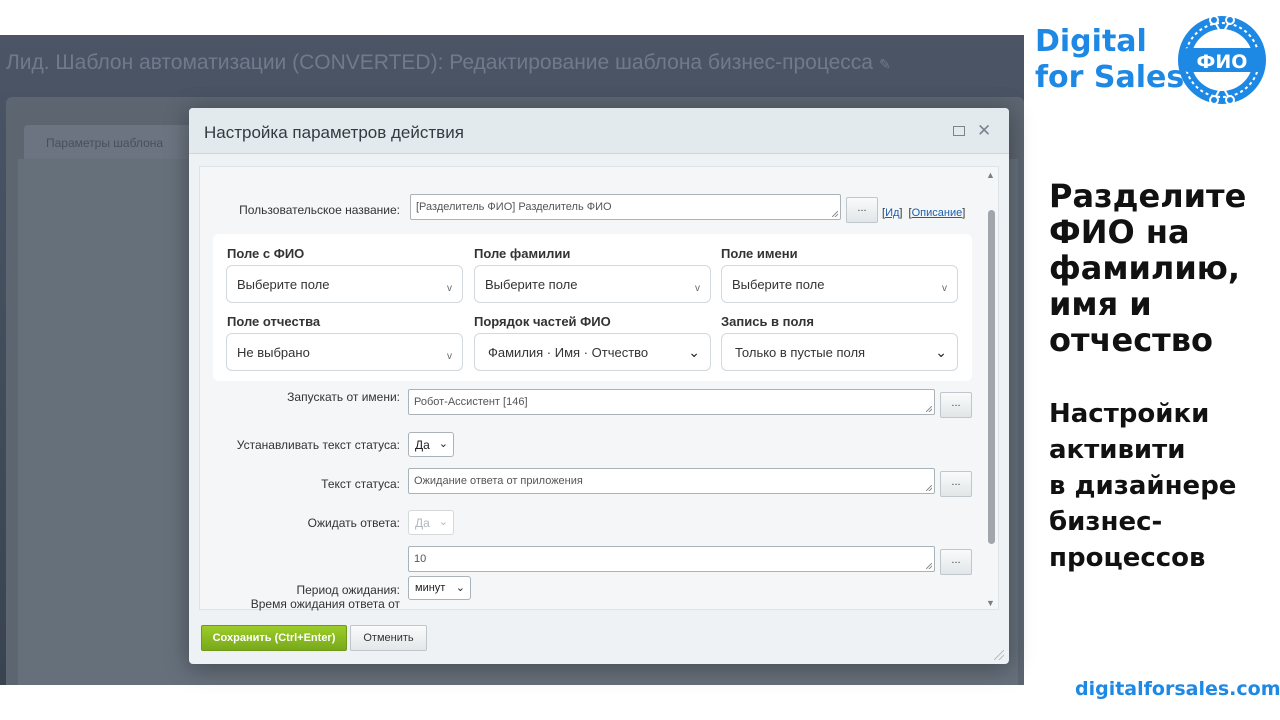 This screenshot has width=1280, height=720. Describe the element at coordinates (431, 522) in the screenshot. I see `wait-response-select: Да ⌄` at that location.